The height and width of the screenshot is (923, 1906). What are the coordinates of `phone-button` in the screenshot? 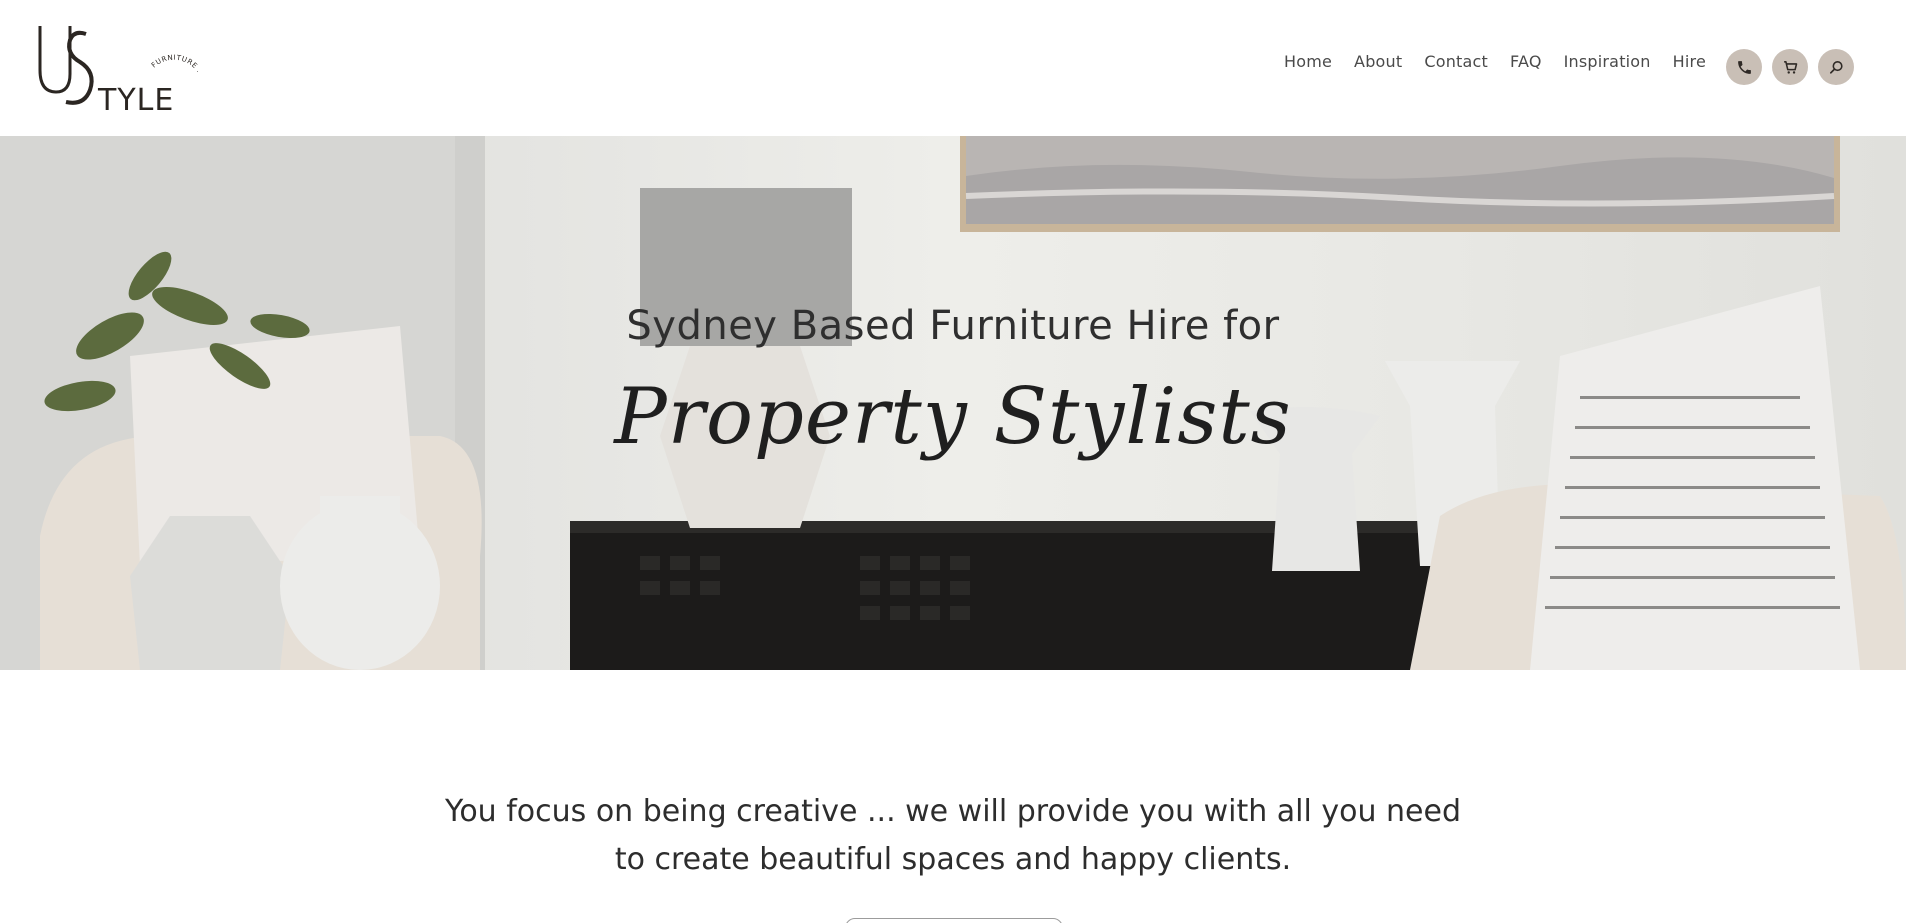 It's located at (1744, 67).